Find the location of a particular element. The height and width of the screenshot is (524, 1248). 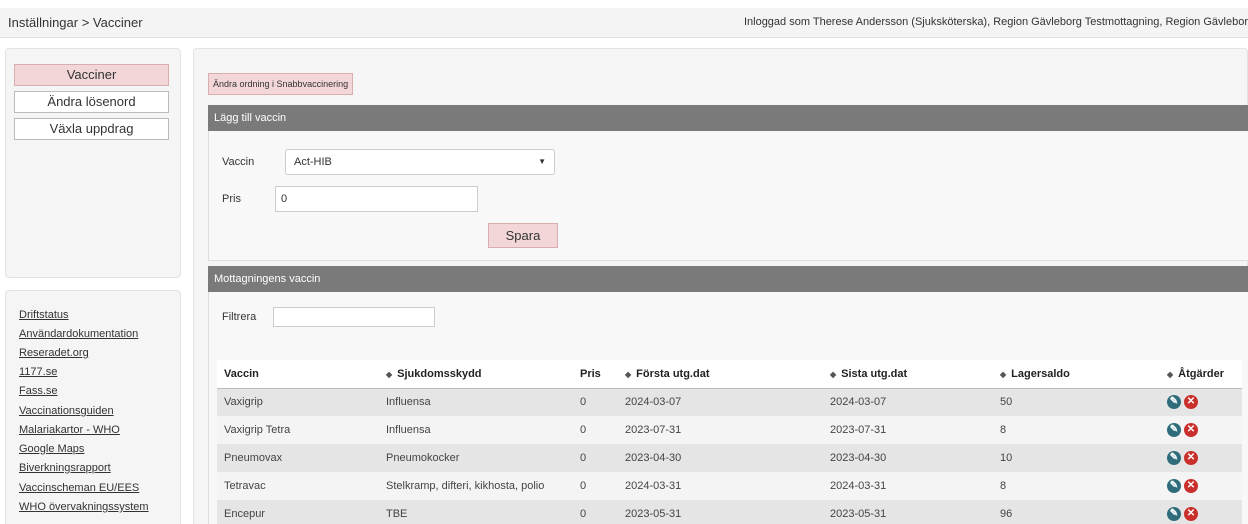

col-header-lagersaldo: ◆ Lagersaldo is located at coordinates (1076, 374).